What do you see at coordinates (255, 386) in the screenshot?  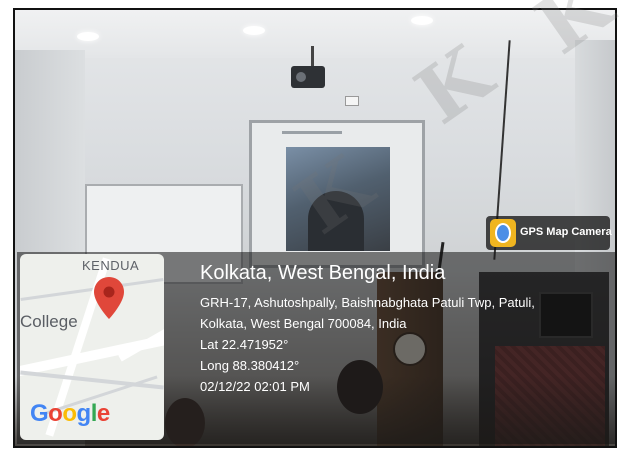 I see `timestamp: 02/12/22 02:01 PM` at bounding box center [255, 386].